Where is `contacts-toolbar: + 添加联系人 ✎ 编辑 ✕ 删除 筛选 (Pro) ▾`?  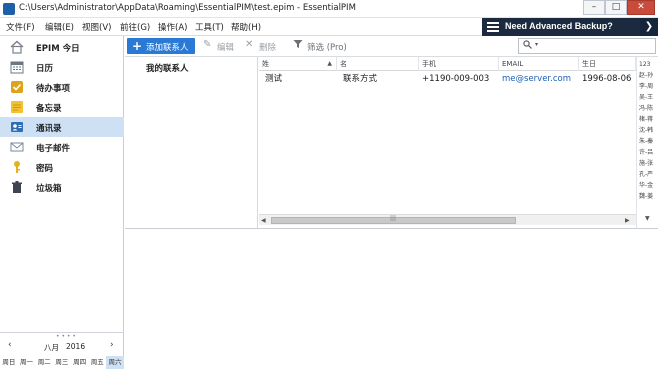 contacts-toolbar: + 添加联系人 ✎ 编辑 ✕ 删除 筛选 (Pro) ▾ is located at coordinates (391, 46).